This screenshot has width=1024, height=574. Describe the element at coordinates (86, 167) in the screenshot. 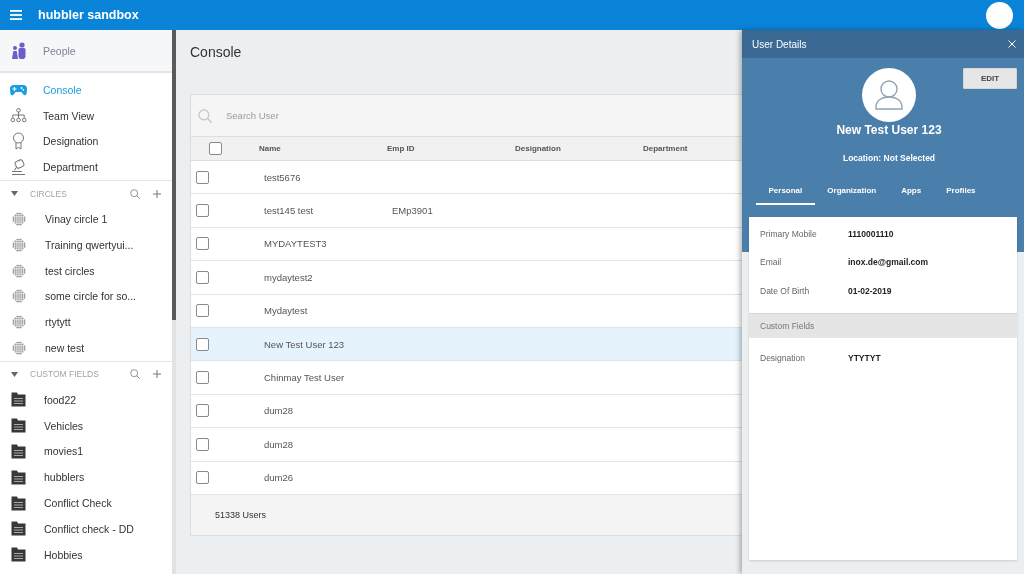

I see `nav-item: Department` at that location.